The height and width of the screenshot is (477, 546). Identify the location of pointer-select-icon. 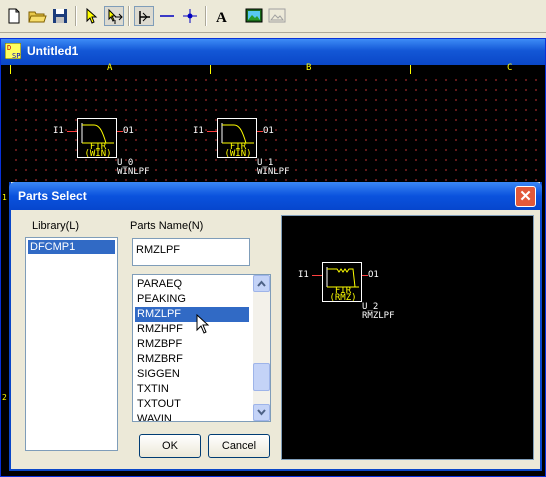
(91, 16).